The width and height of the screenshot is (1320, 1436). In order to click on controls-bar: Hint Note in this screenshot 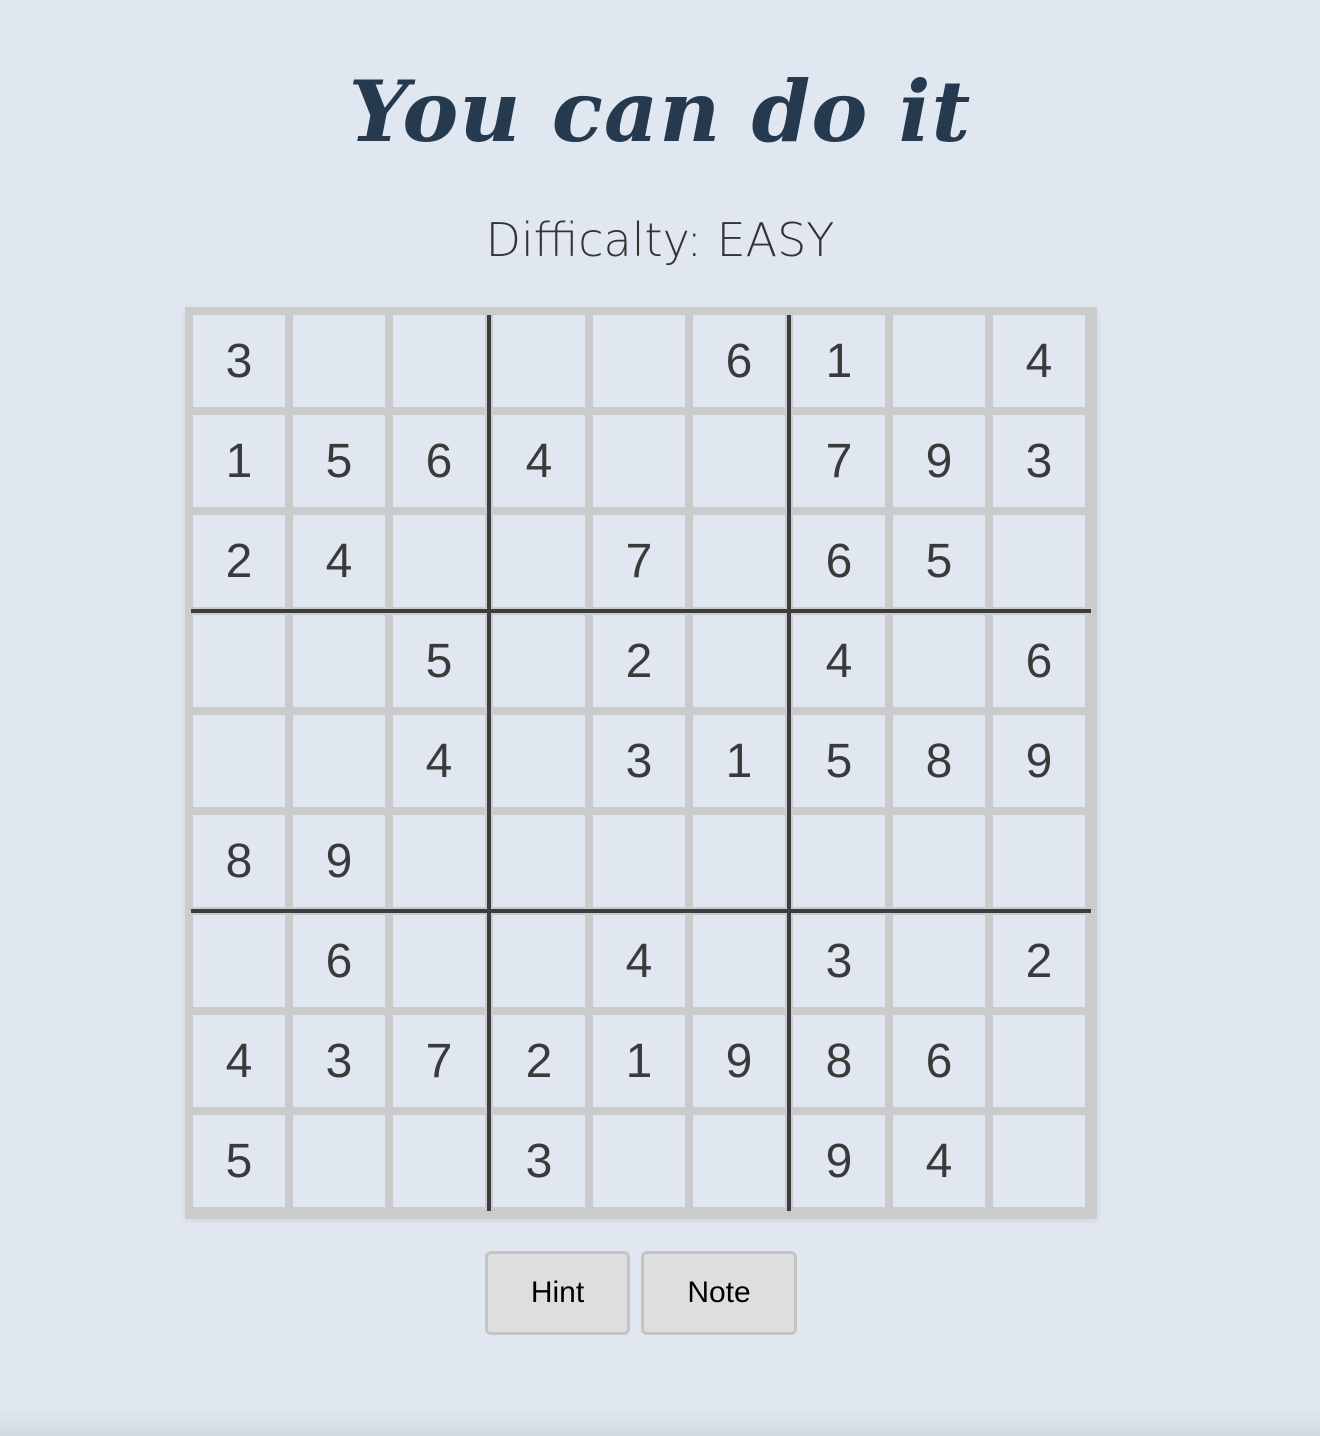, I will do `click(660, 1294)`.